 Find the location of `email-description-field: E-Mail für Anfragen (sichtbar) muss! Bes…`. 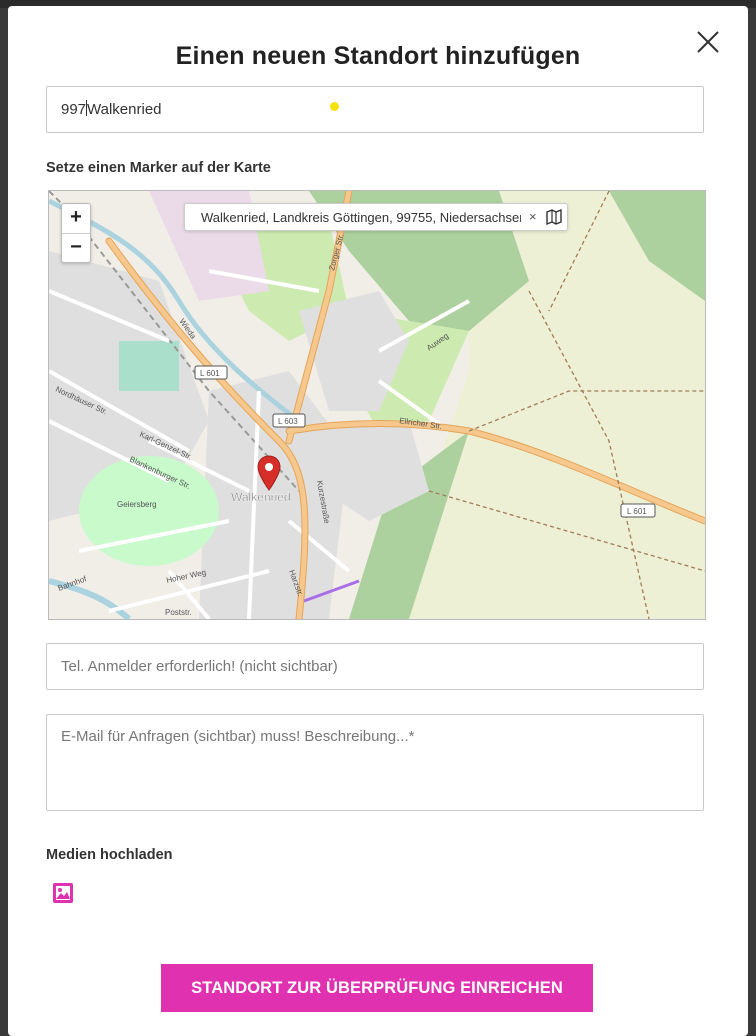

email-description-field: E-Mail für Anfragen (sichtbar) muss! Bes… is located at coordinates (375, 762).